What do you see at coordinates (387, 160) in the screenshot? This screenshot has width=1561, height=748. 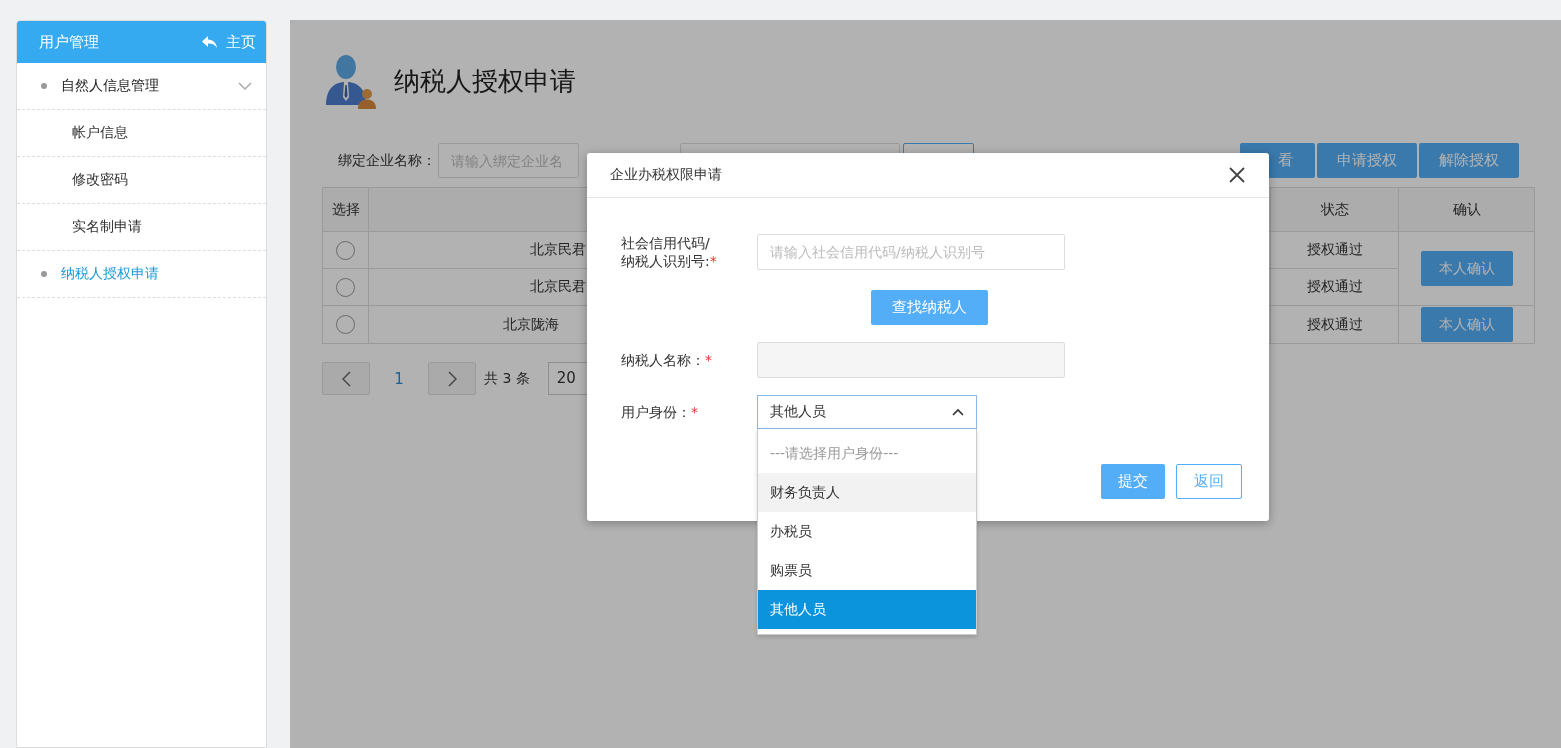 I see `filter-label: 绑定企业名称：` at bounding box center [387, 160].